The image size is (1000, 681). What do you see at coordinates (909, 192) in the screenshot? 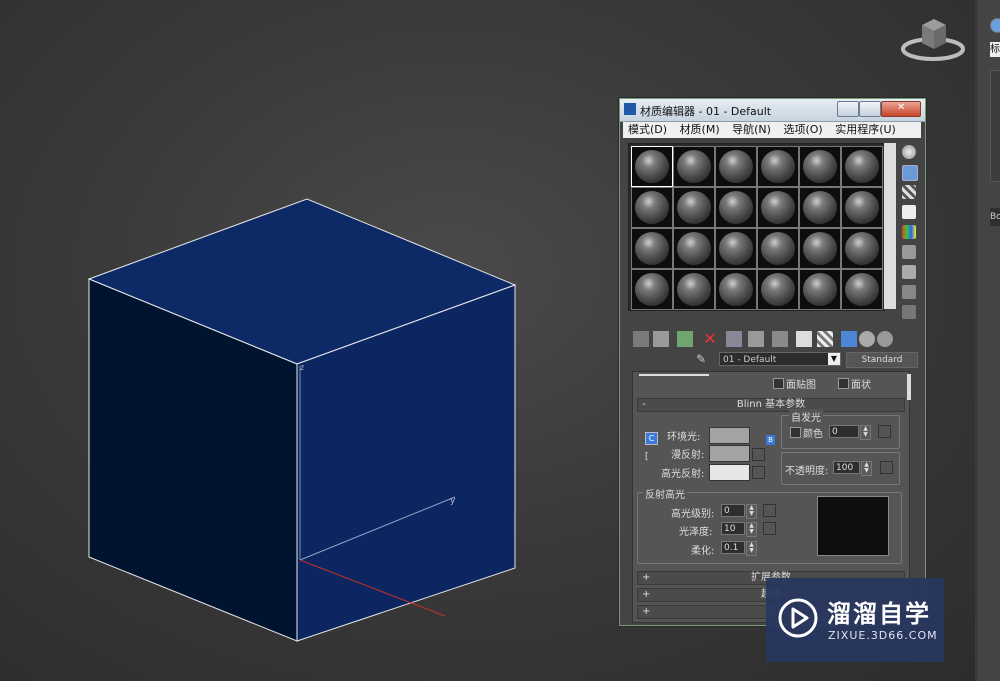
I see `background-icon` at bounding box center [909, 192].